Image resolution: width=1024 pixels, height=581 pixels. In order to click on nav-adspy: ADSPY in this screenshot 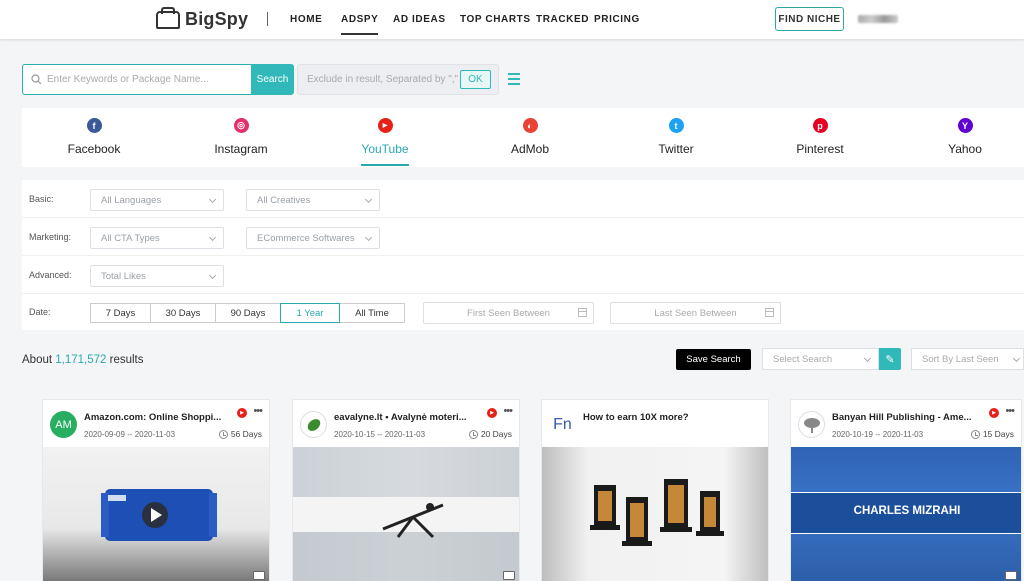, I will do `click(360, 19)`.